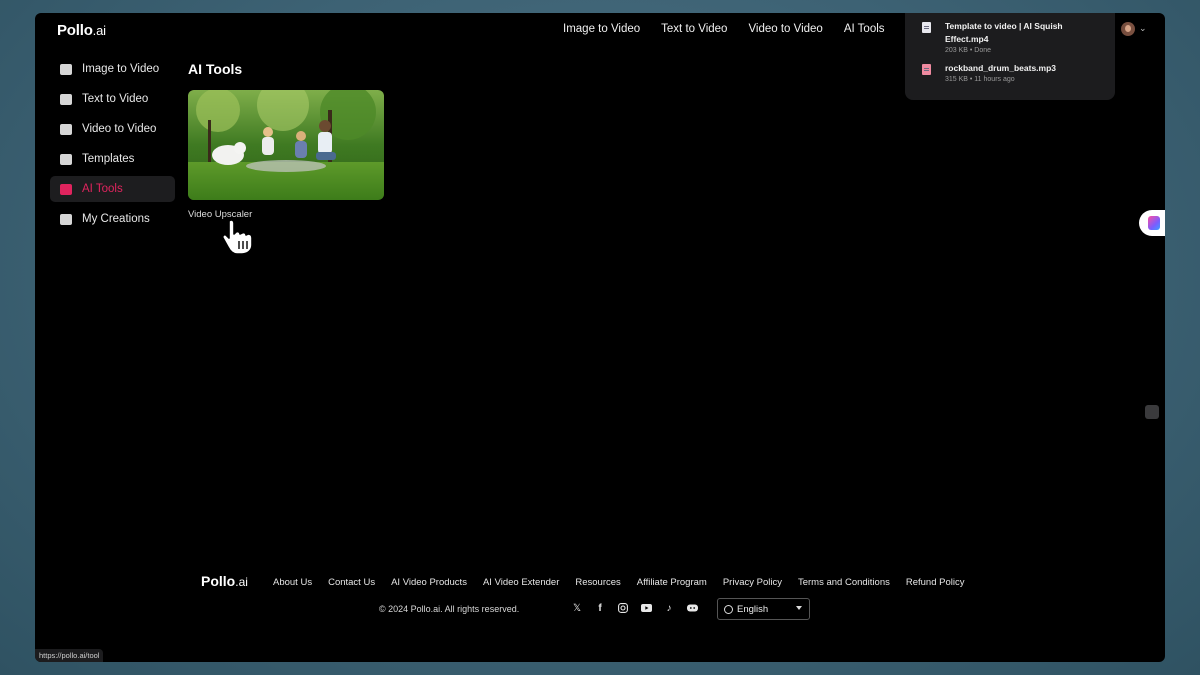  I want to click on footer-logo-name: Pollo, so click(218, 581).